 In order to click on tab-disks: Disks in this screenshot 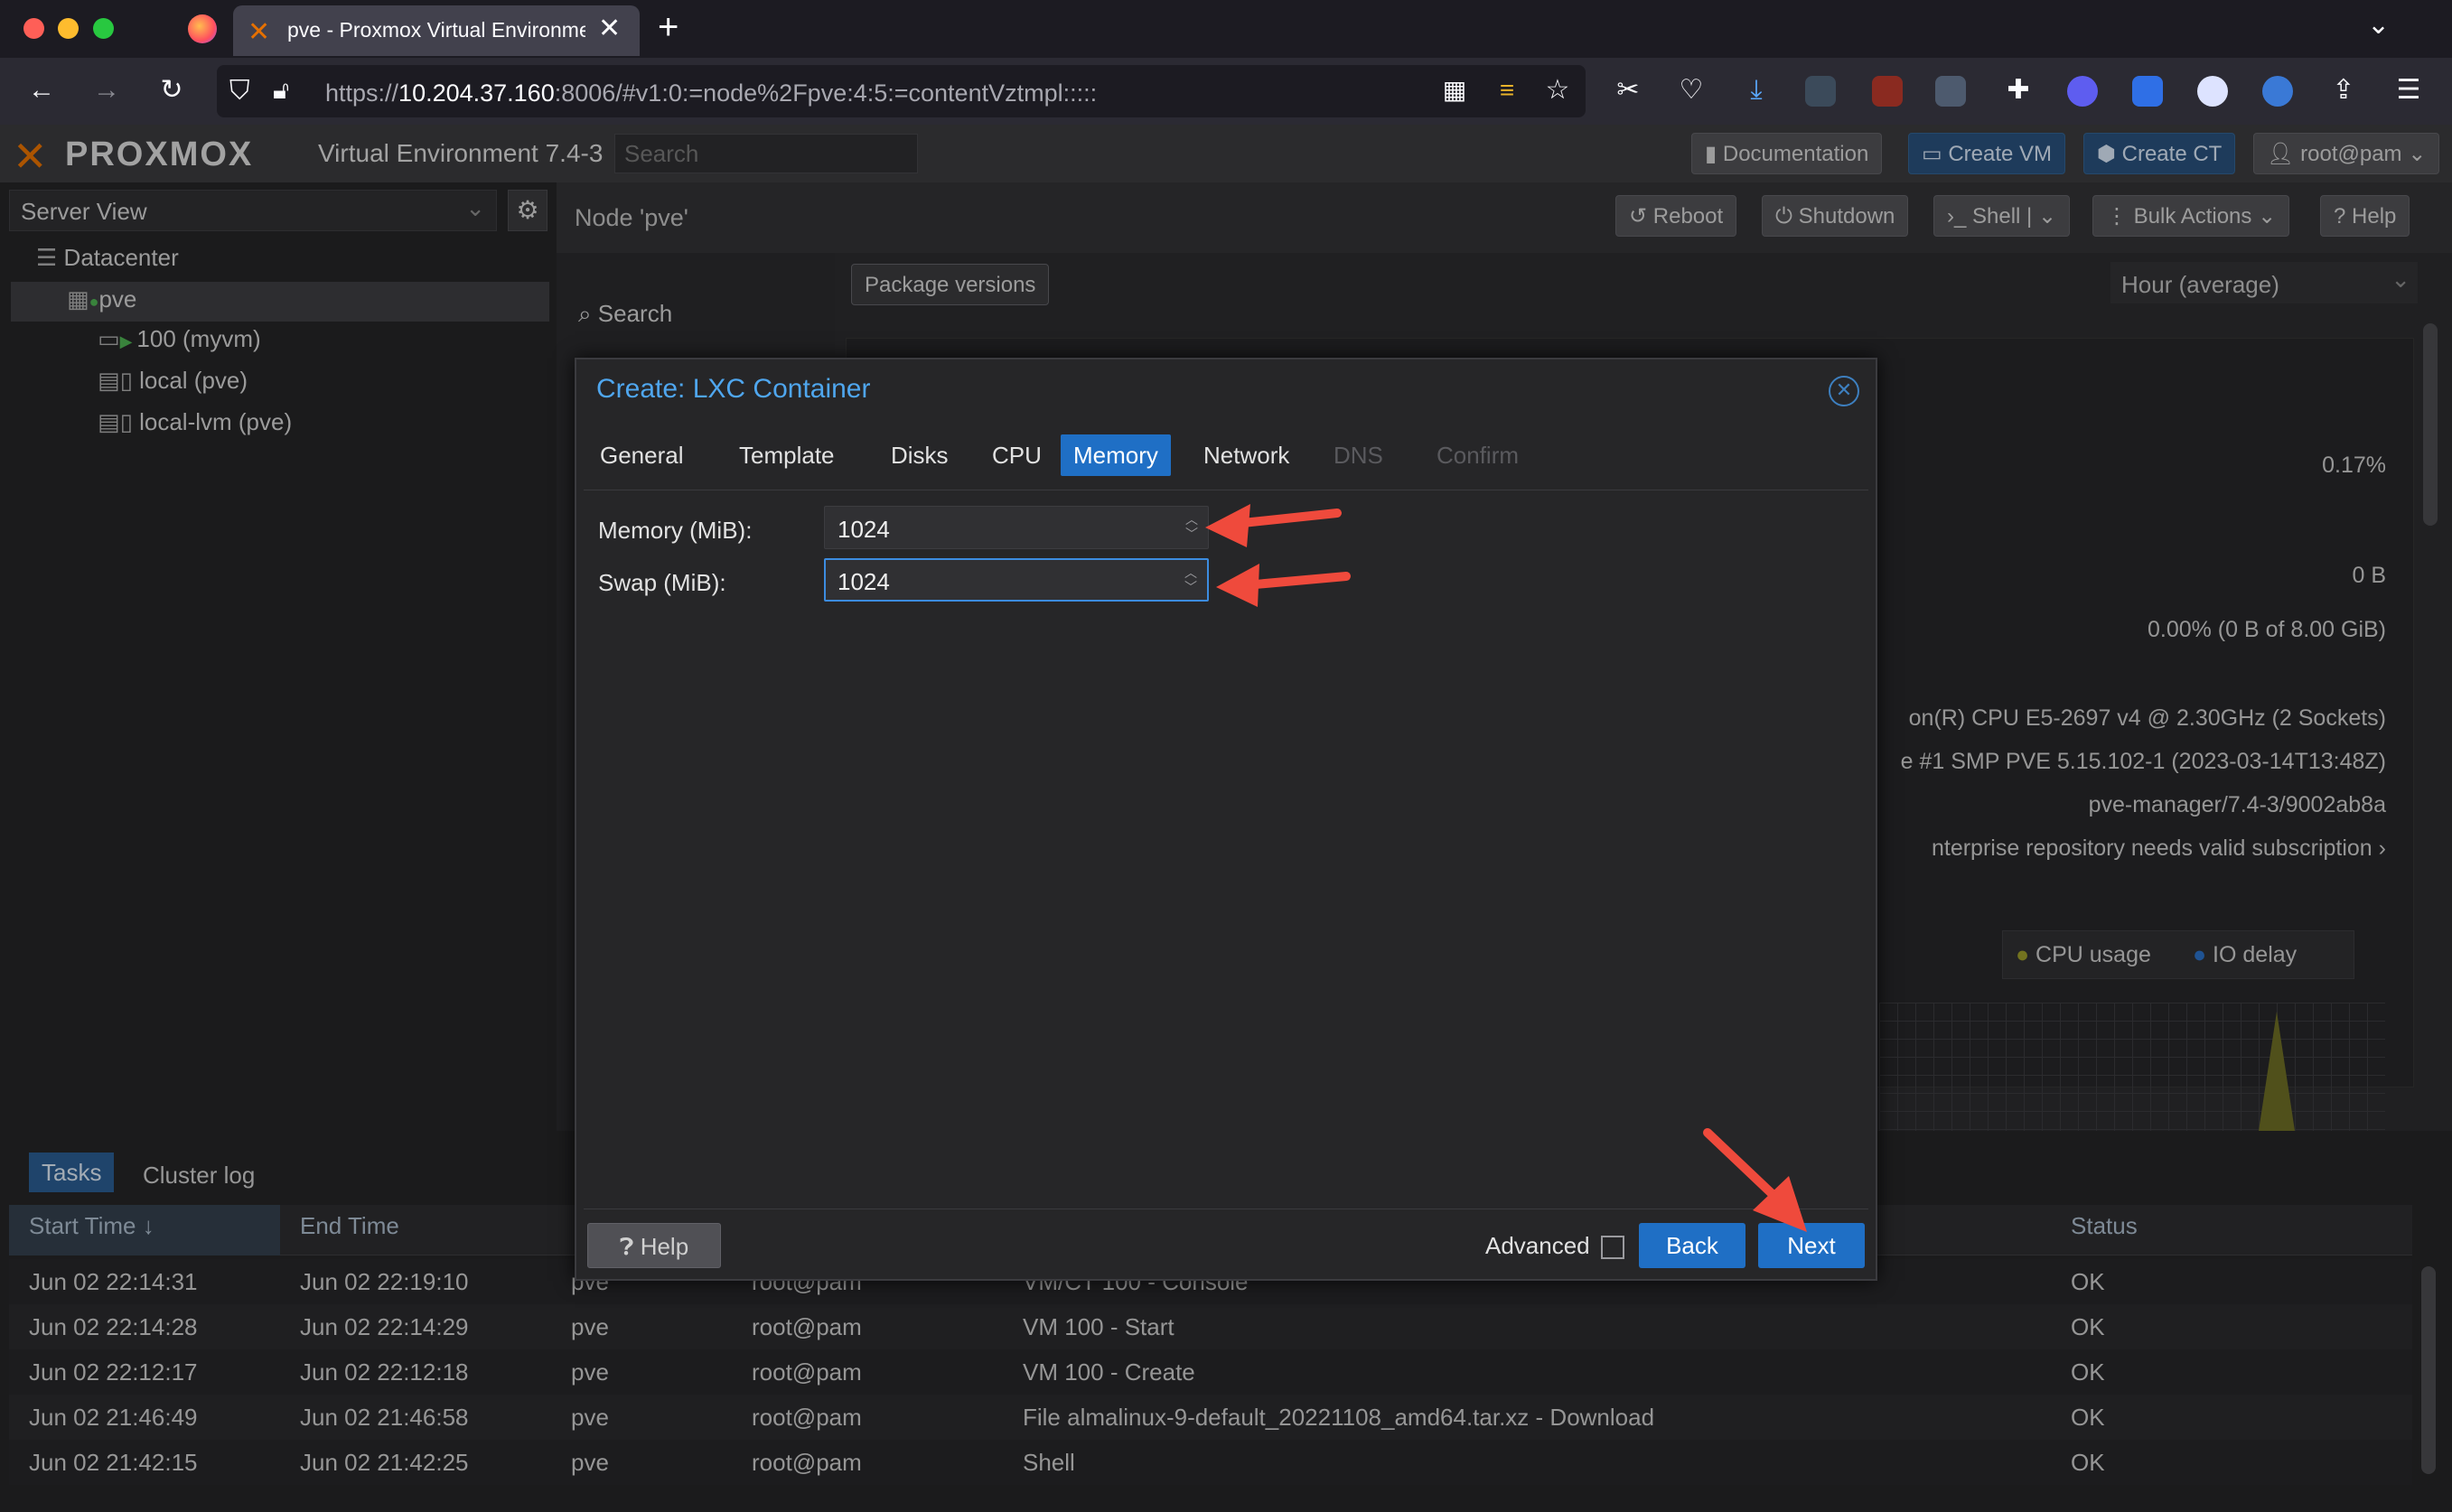, I will do `click(919, 455)`.